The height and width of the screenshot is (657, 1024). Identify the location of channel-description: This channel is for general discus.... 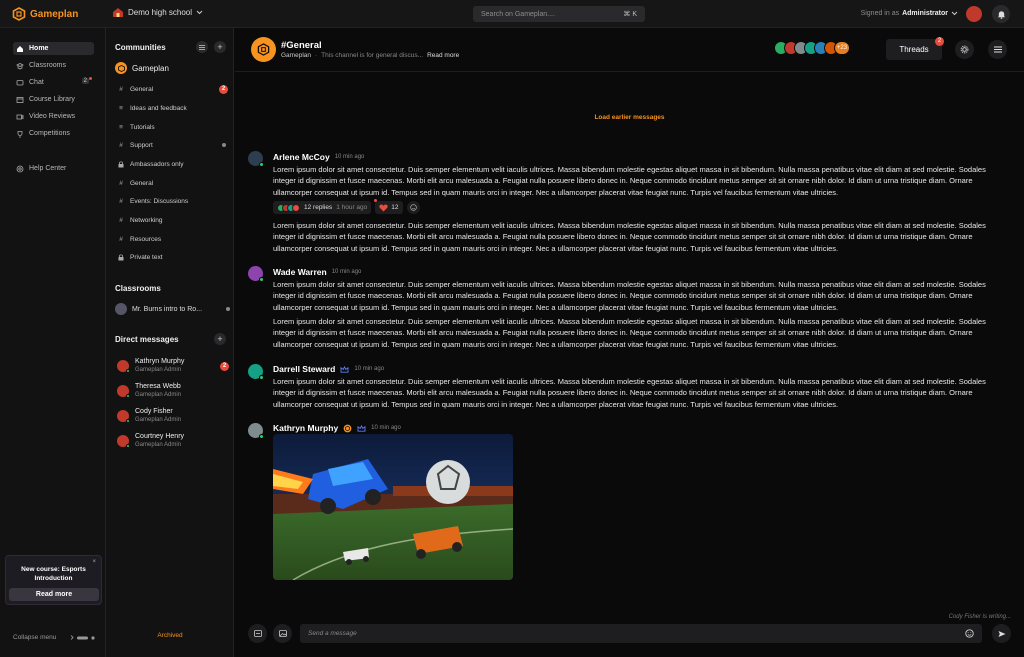
(372, 55).